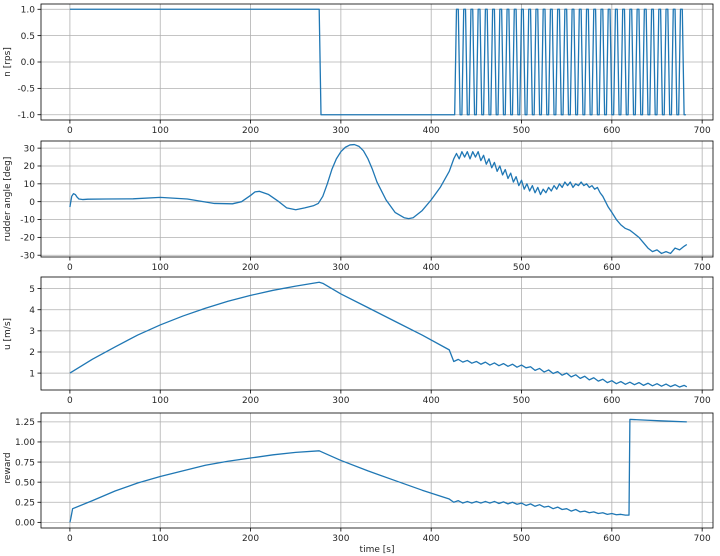 This screenshot has height=556, width=720. What do you see at coordinates (27, 256) in the screenshot?
I see `y-tick-label: -30` at bounding box center [27, 256].